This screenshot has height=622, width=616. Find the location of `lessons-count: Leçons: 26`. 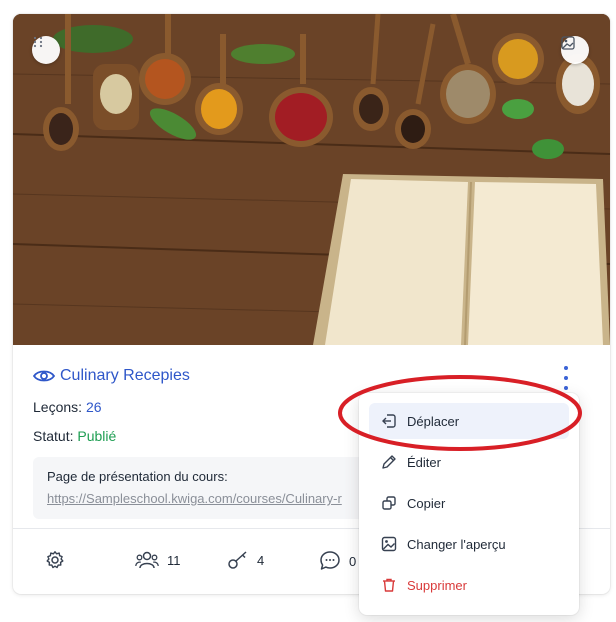

lessons-count: Leçons: 26 is located at coordinates (67, 407).